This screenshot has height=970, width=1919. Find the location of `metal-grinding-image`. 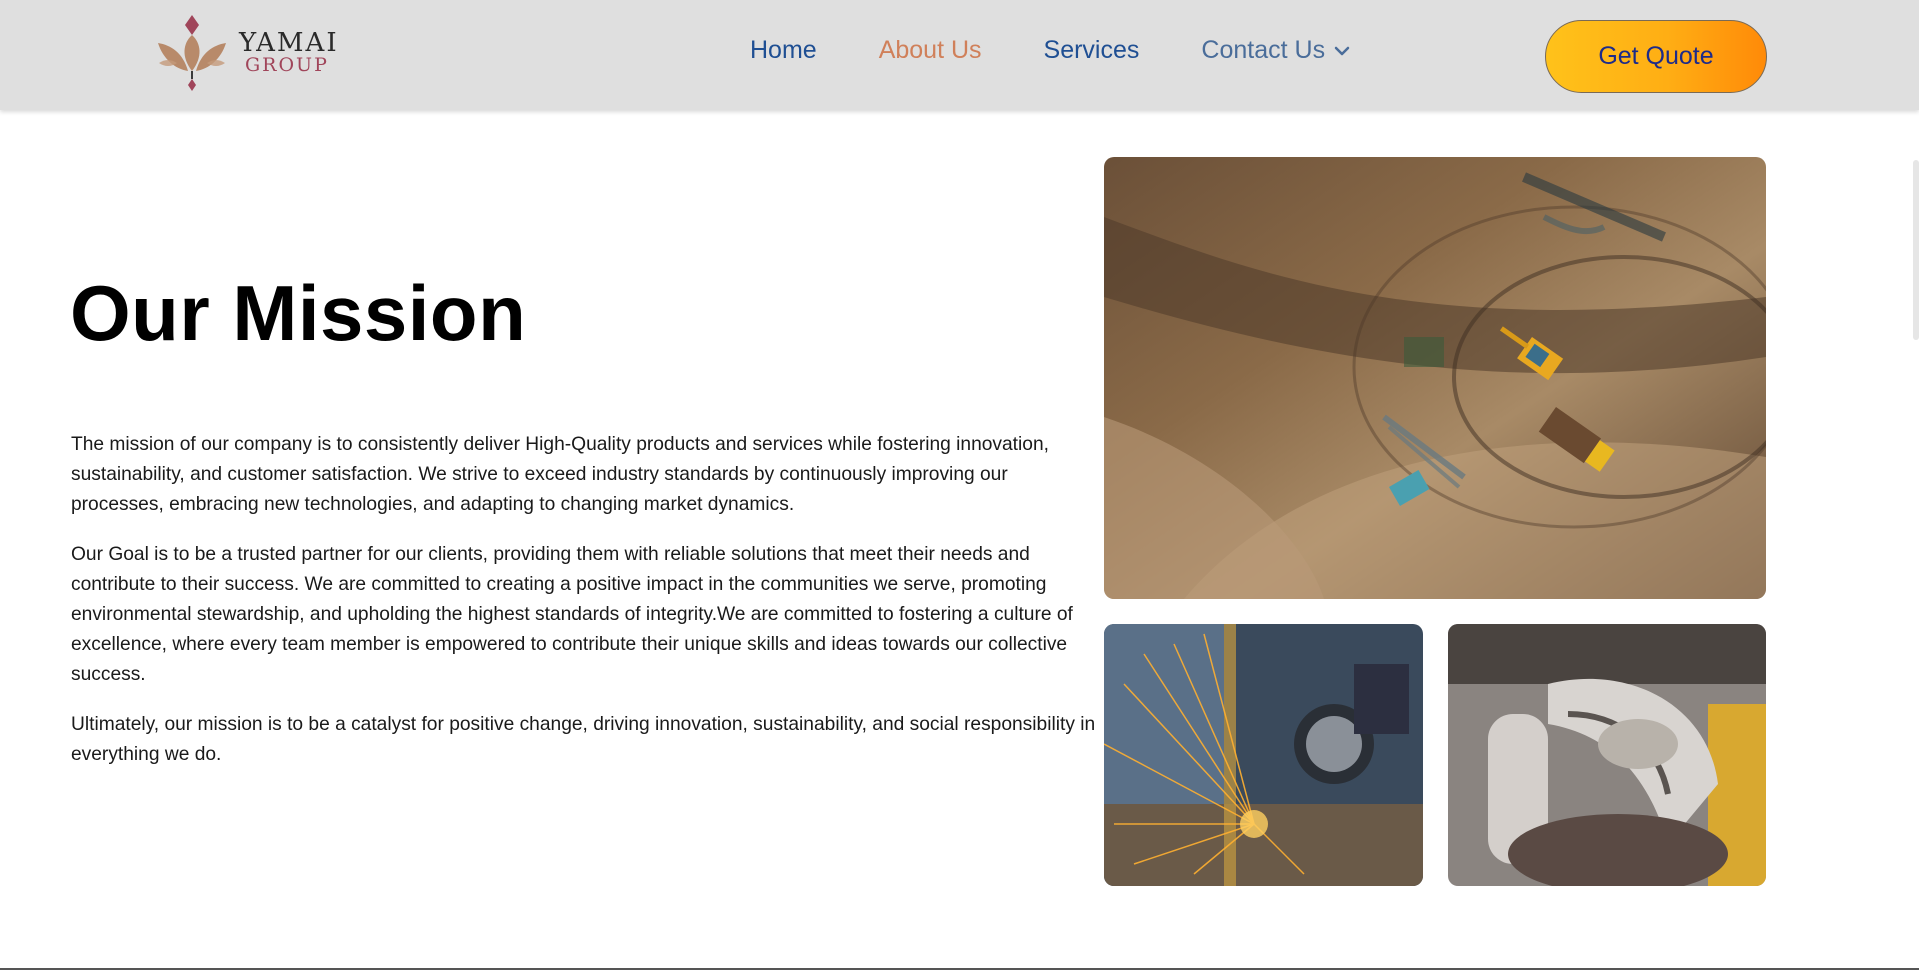

metal-grinding-image is located at coordinates (1263, 755).